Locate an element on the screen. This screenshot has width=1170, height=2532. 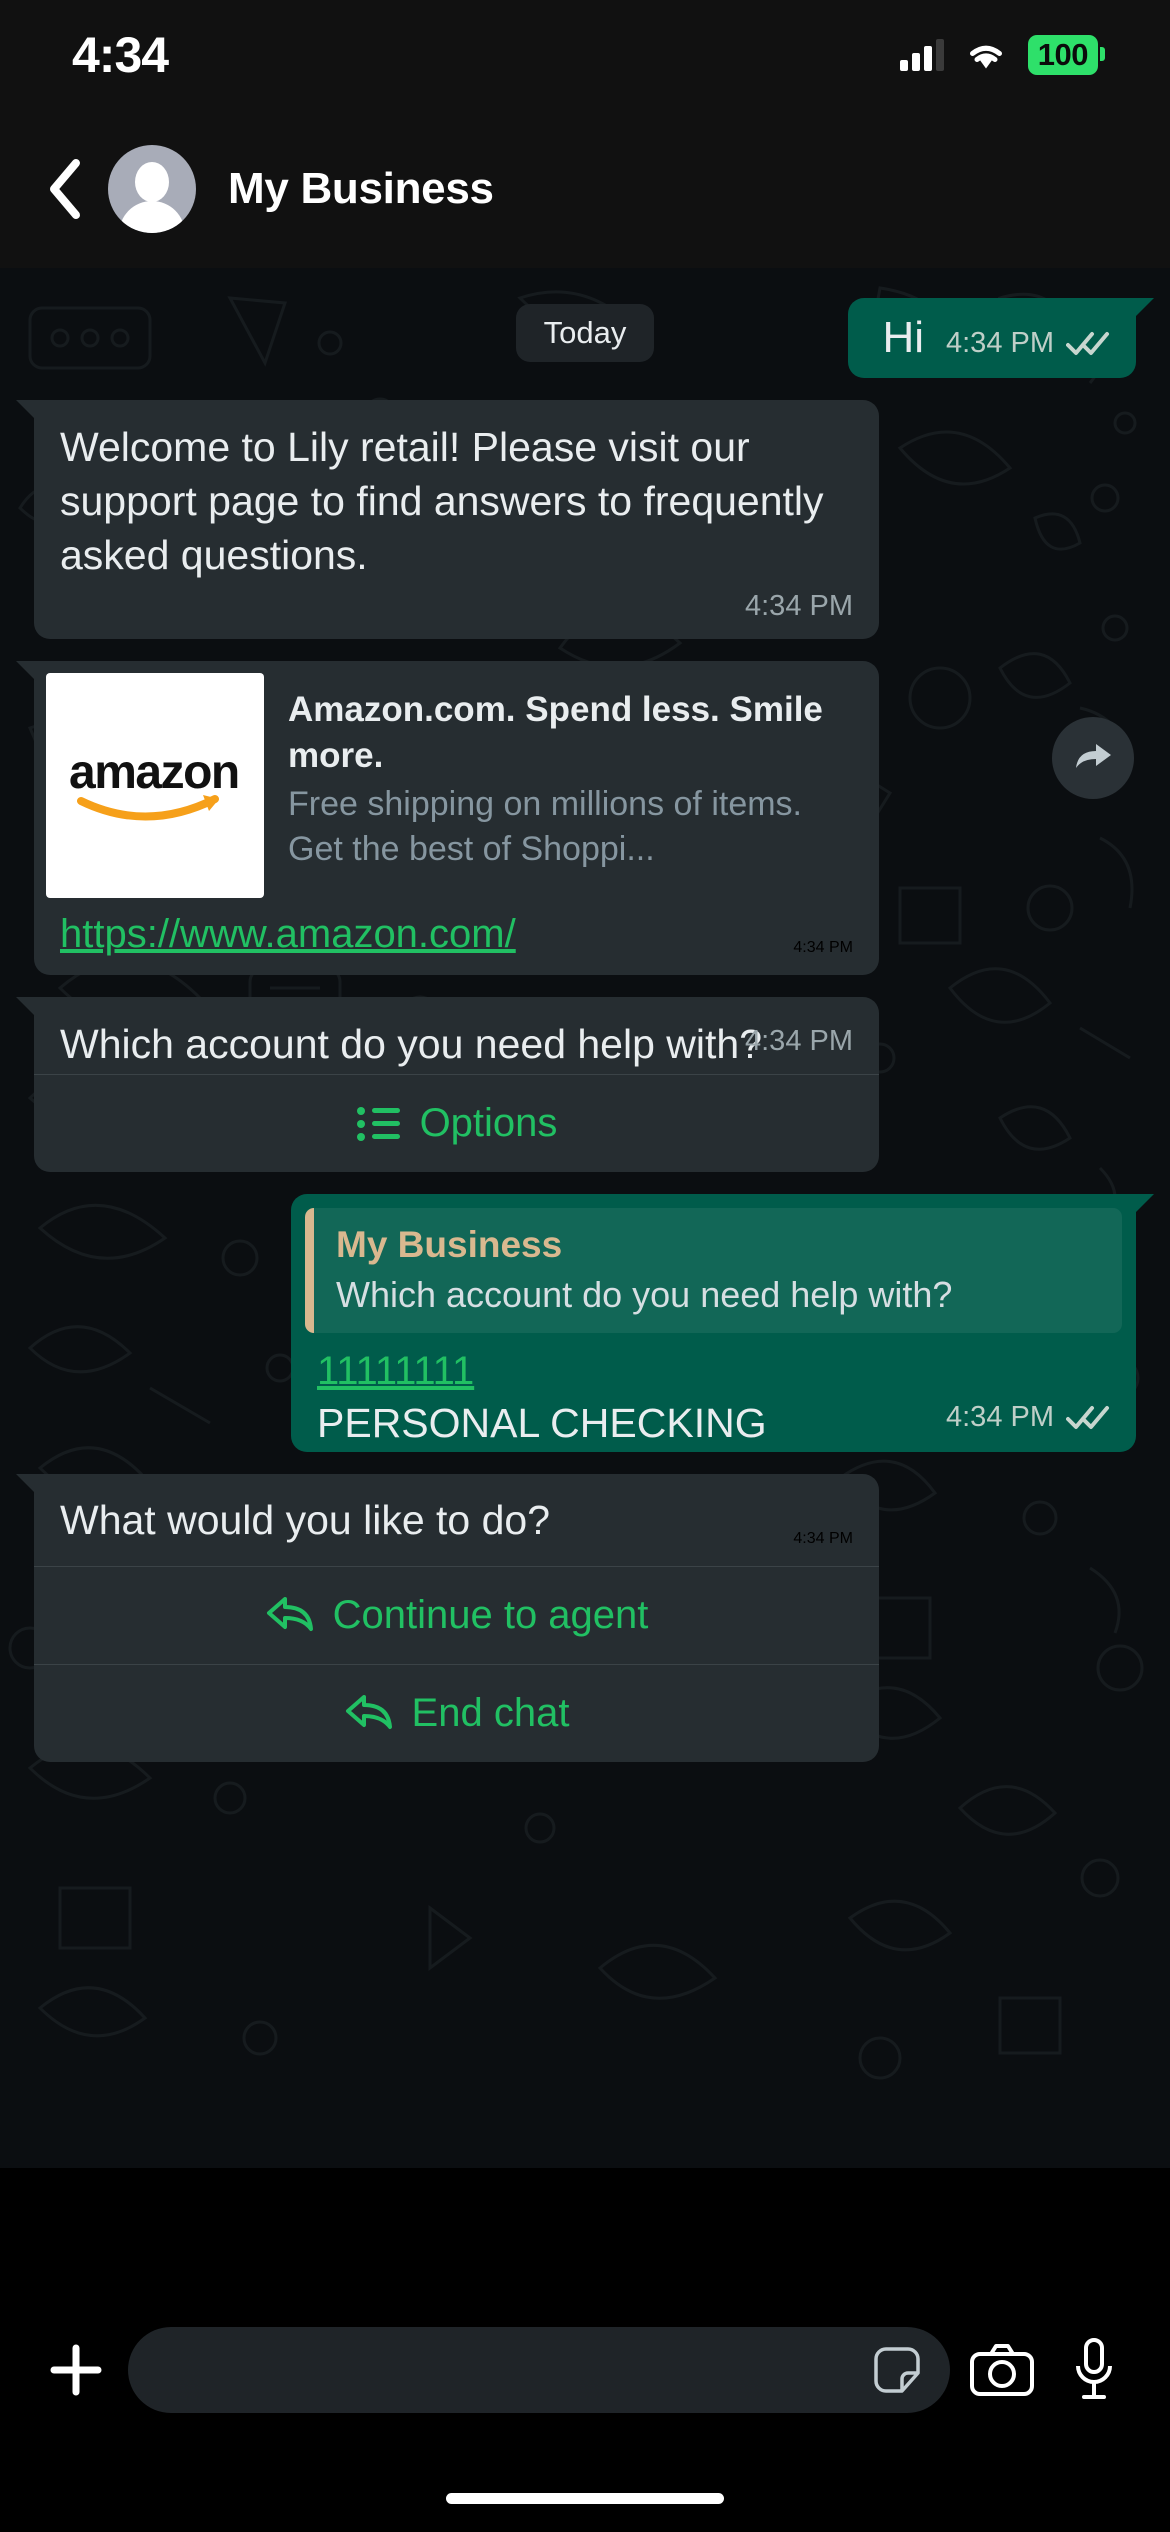
quoted-message-text: Which account do you need help with? is located at coordinates (644, 1295).